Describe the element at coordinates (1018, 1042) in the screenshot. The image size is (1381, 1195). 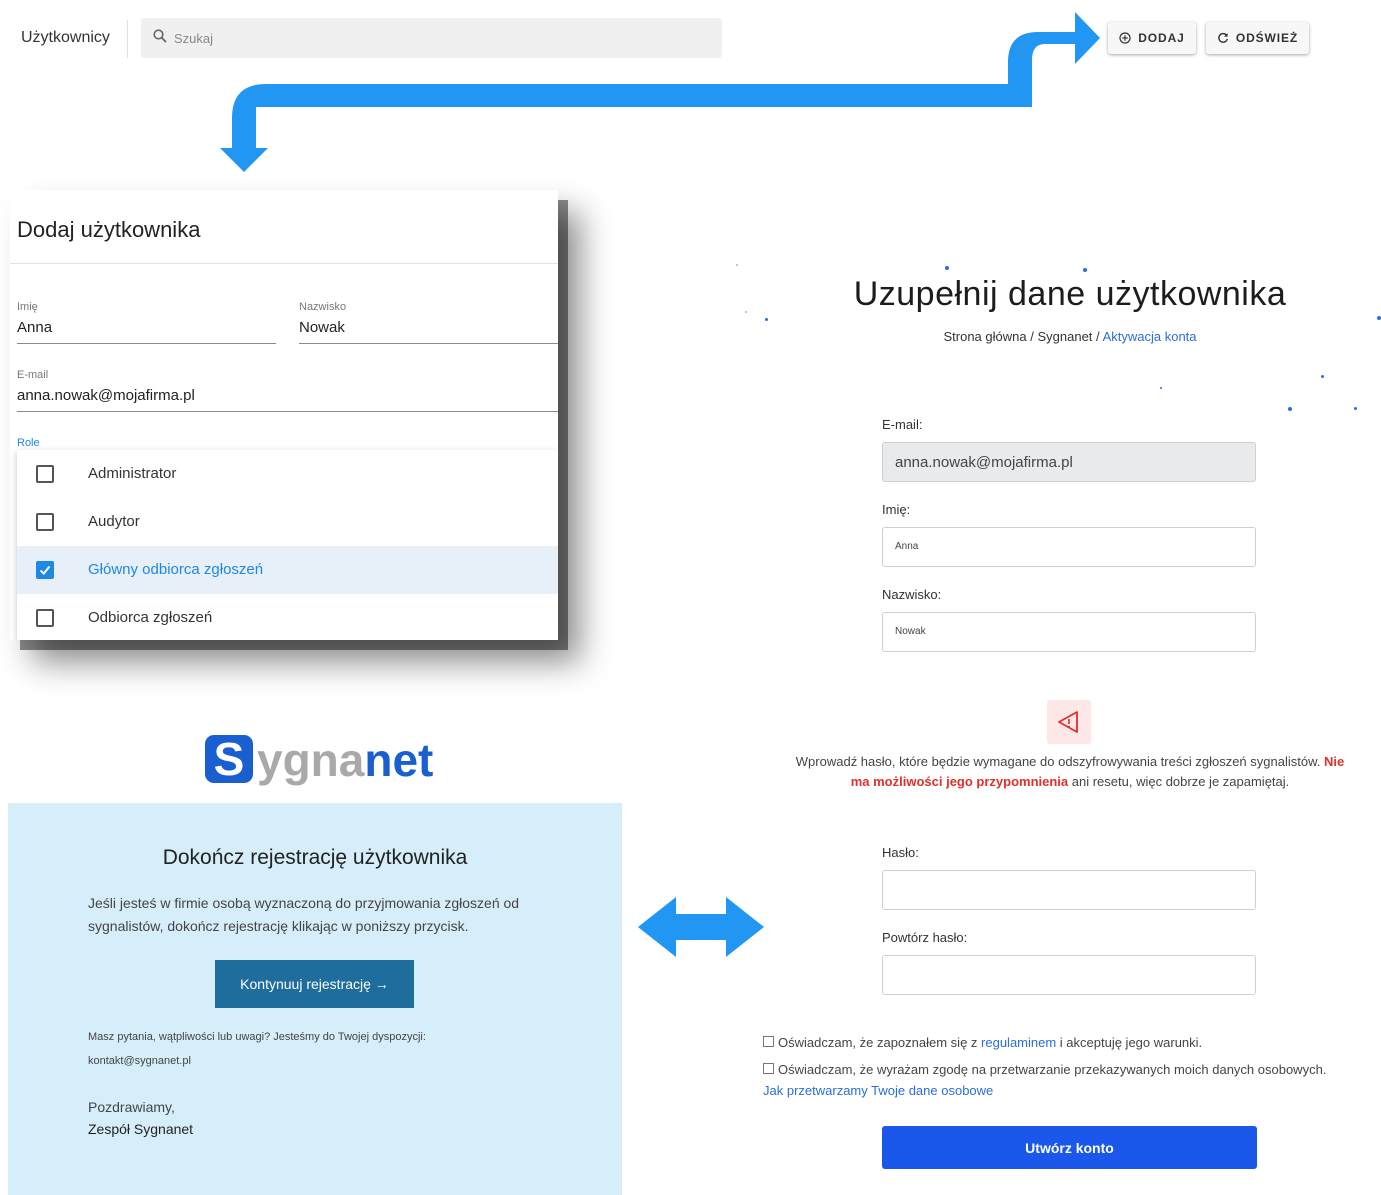
I see `terms-link: regulaminem` at that location.